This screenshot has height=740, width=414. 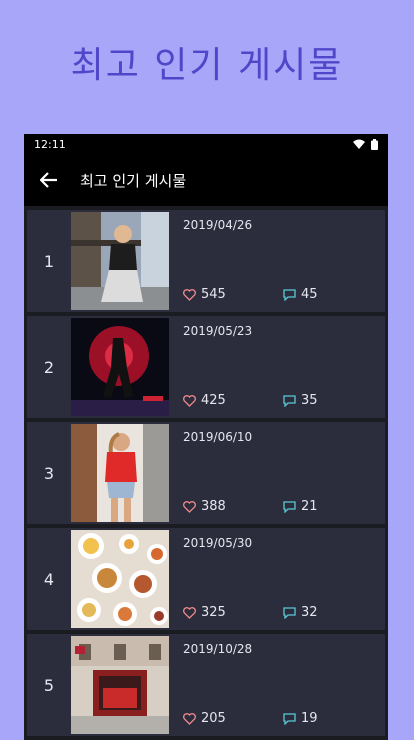 What do you see at coordinates (300, 400) in the screenshot?
I see `comments-count: 35` at bounding box center [300, 400].